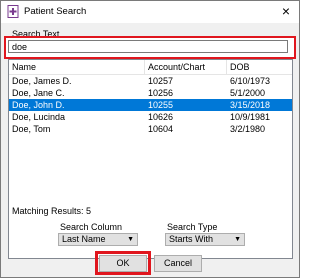  I want to click on row-account: 10626, so click(161, 117).